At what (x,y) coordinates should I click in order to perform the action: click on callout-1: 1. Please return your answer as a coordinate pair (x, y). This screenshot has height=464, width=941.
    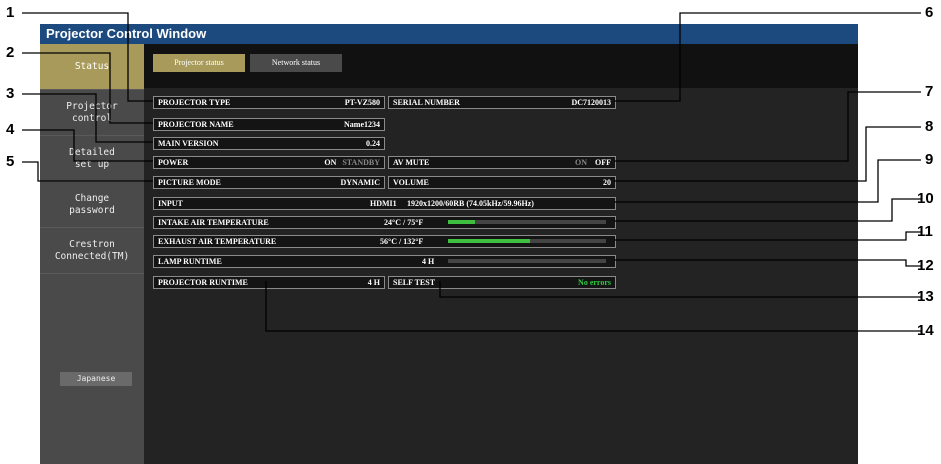
    Looking at the image, I should click on (10, 12).